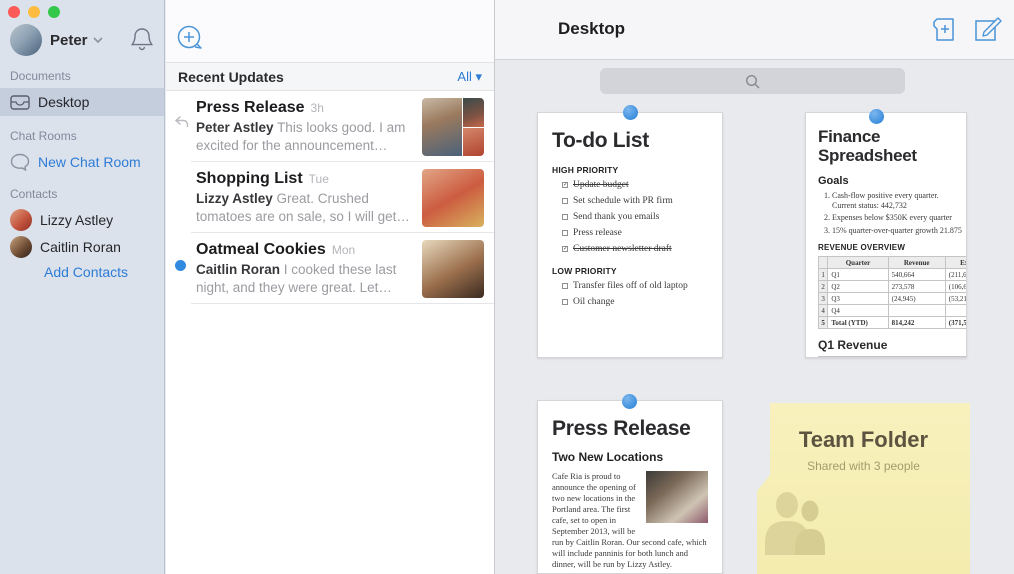 This screenshot has width=1014, height=574. I want to click on sidebar-item-label: New Chat Room, so click(89, 162).